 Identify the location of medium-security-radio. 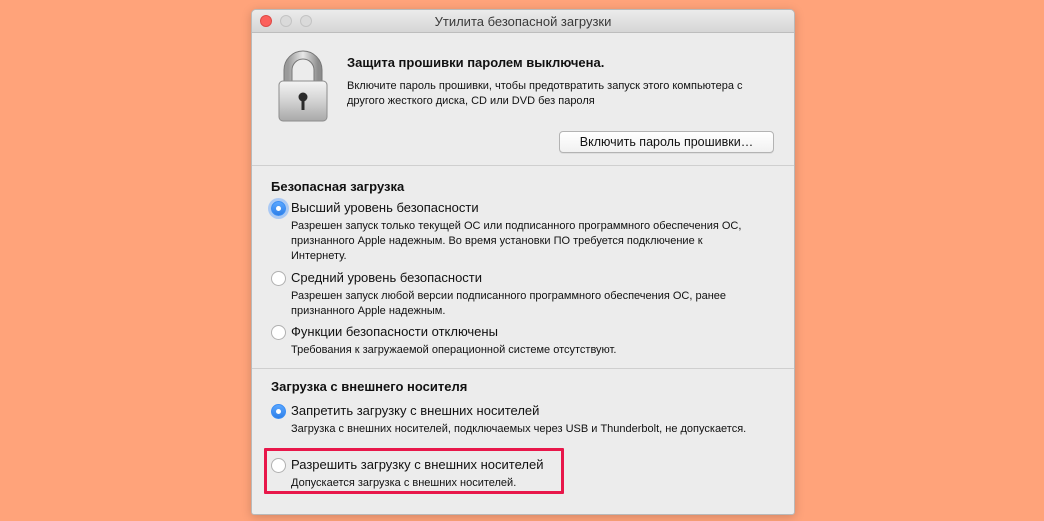
(278, 278).